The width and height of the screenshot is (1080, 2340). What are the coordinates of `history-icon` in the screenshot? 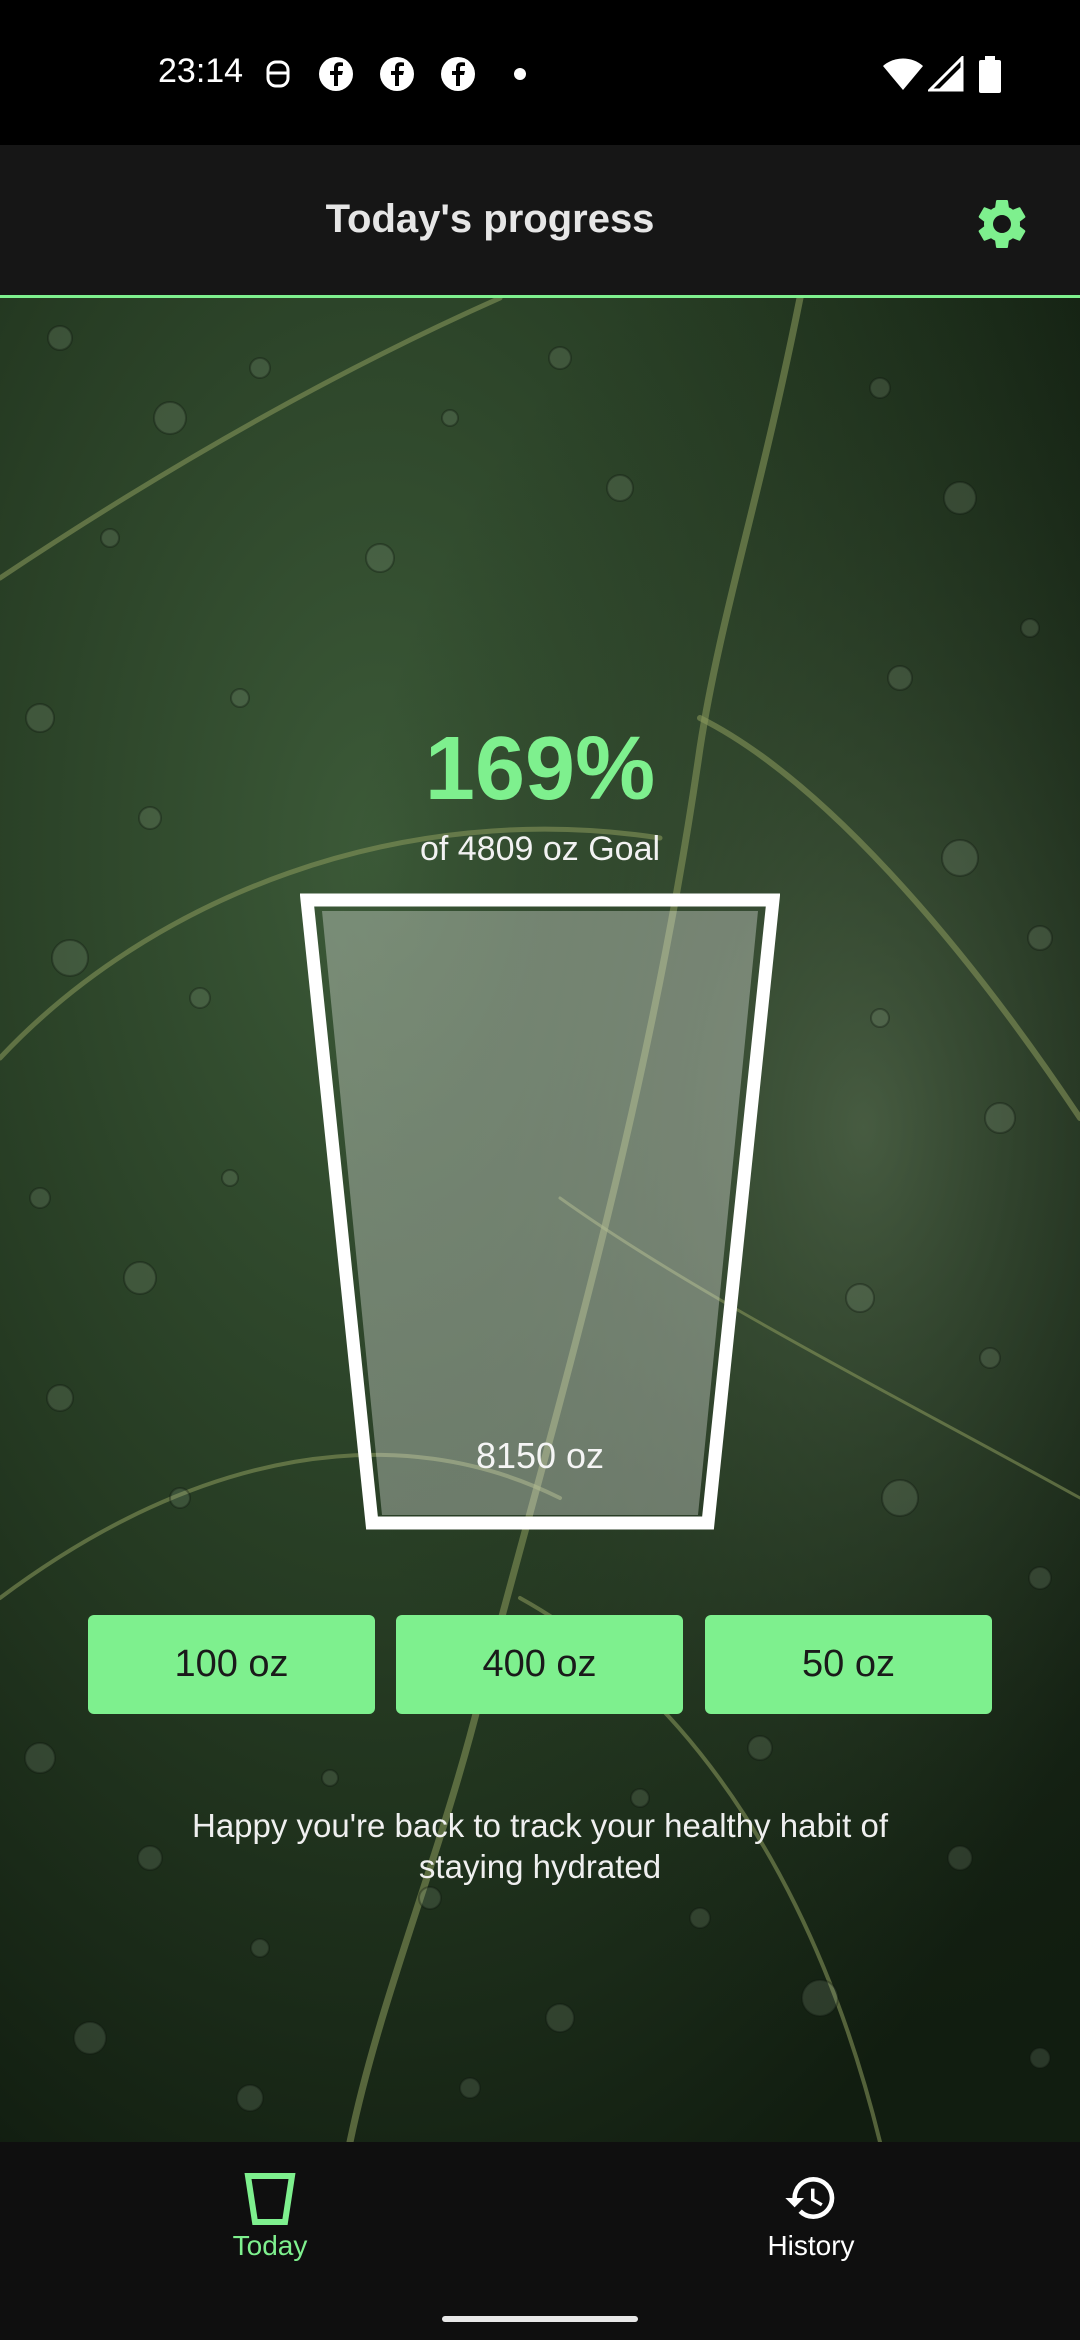 It's located at (810, 2198).